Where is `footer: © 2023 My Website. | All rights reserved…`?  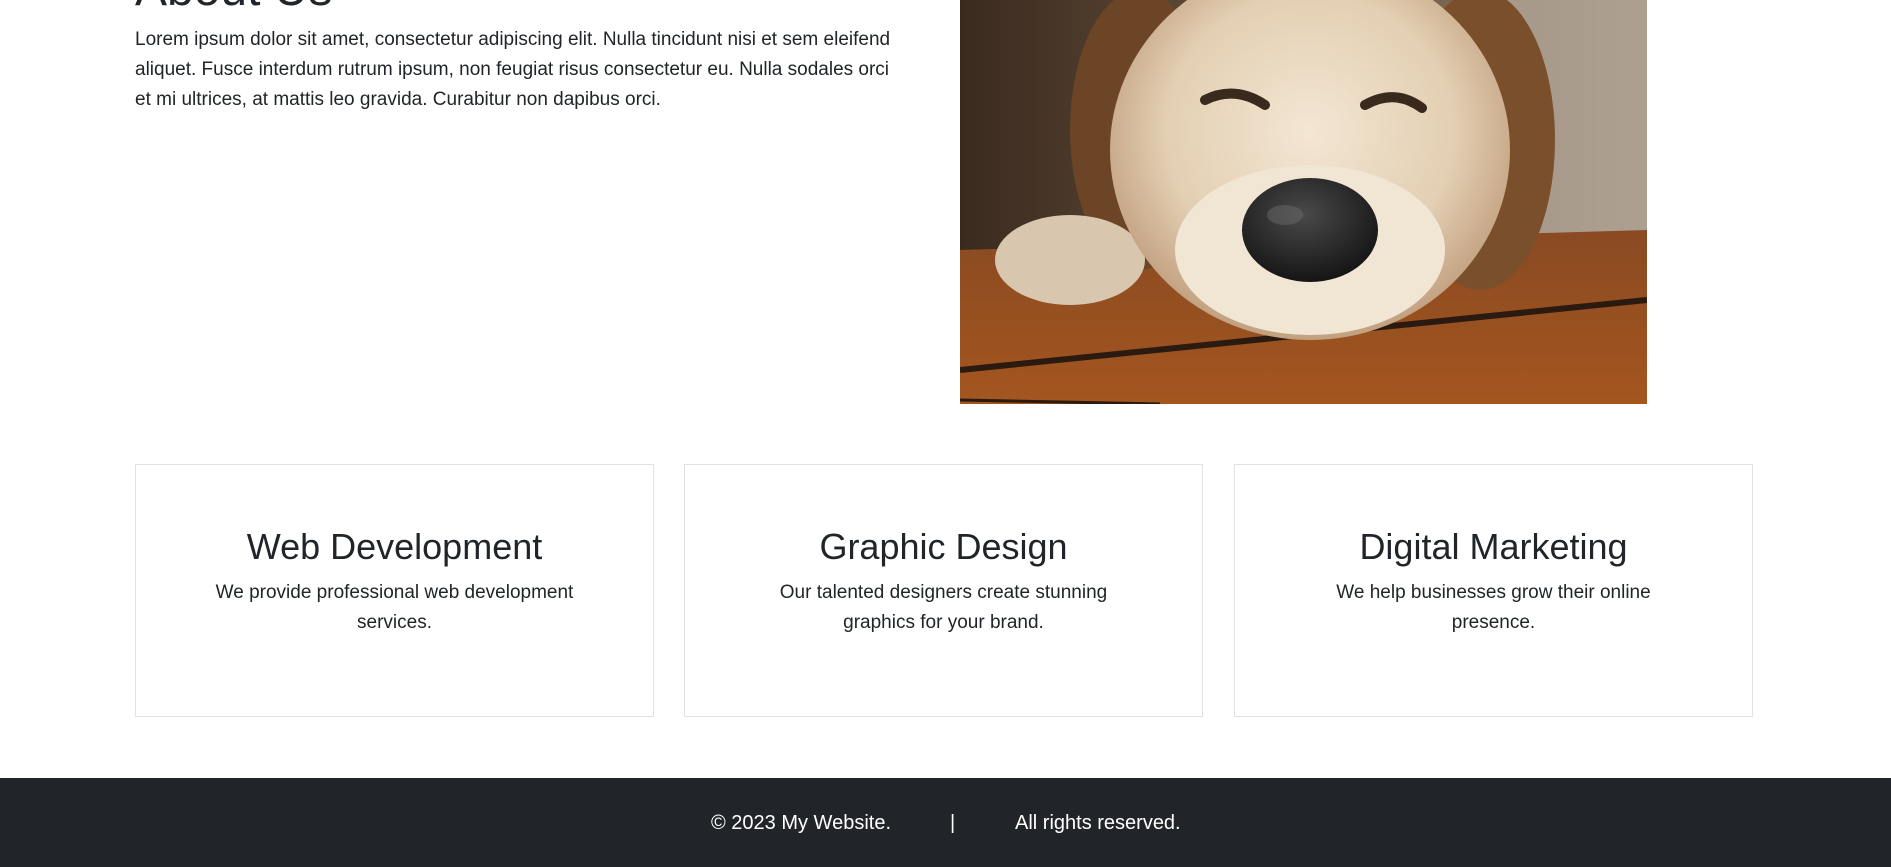
footer: © 2023 My Website. | All rights reserved… is located at coordinates (945, 822).